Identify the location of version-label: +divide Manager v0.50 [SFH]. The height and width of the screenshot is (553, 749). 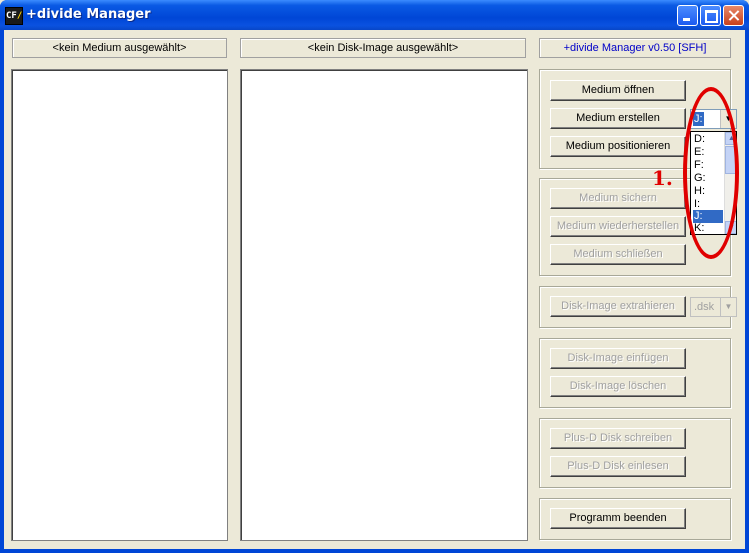
(635, 48).